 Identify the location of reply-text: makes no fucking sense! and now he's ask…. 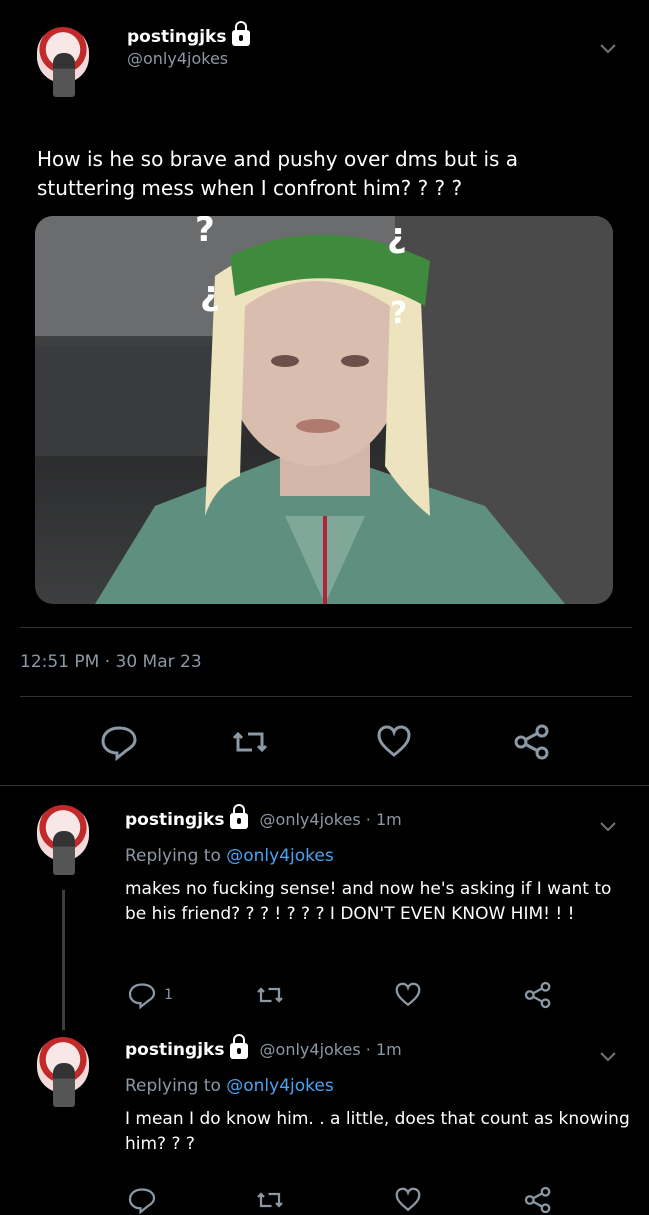
(368, 901).